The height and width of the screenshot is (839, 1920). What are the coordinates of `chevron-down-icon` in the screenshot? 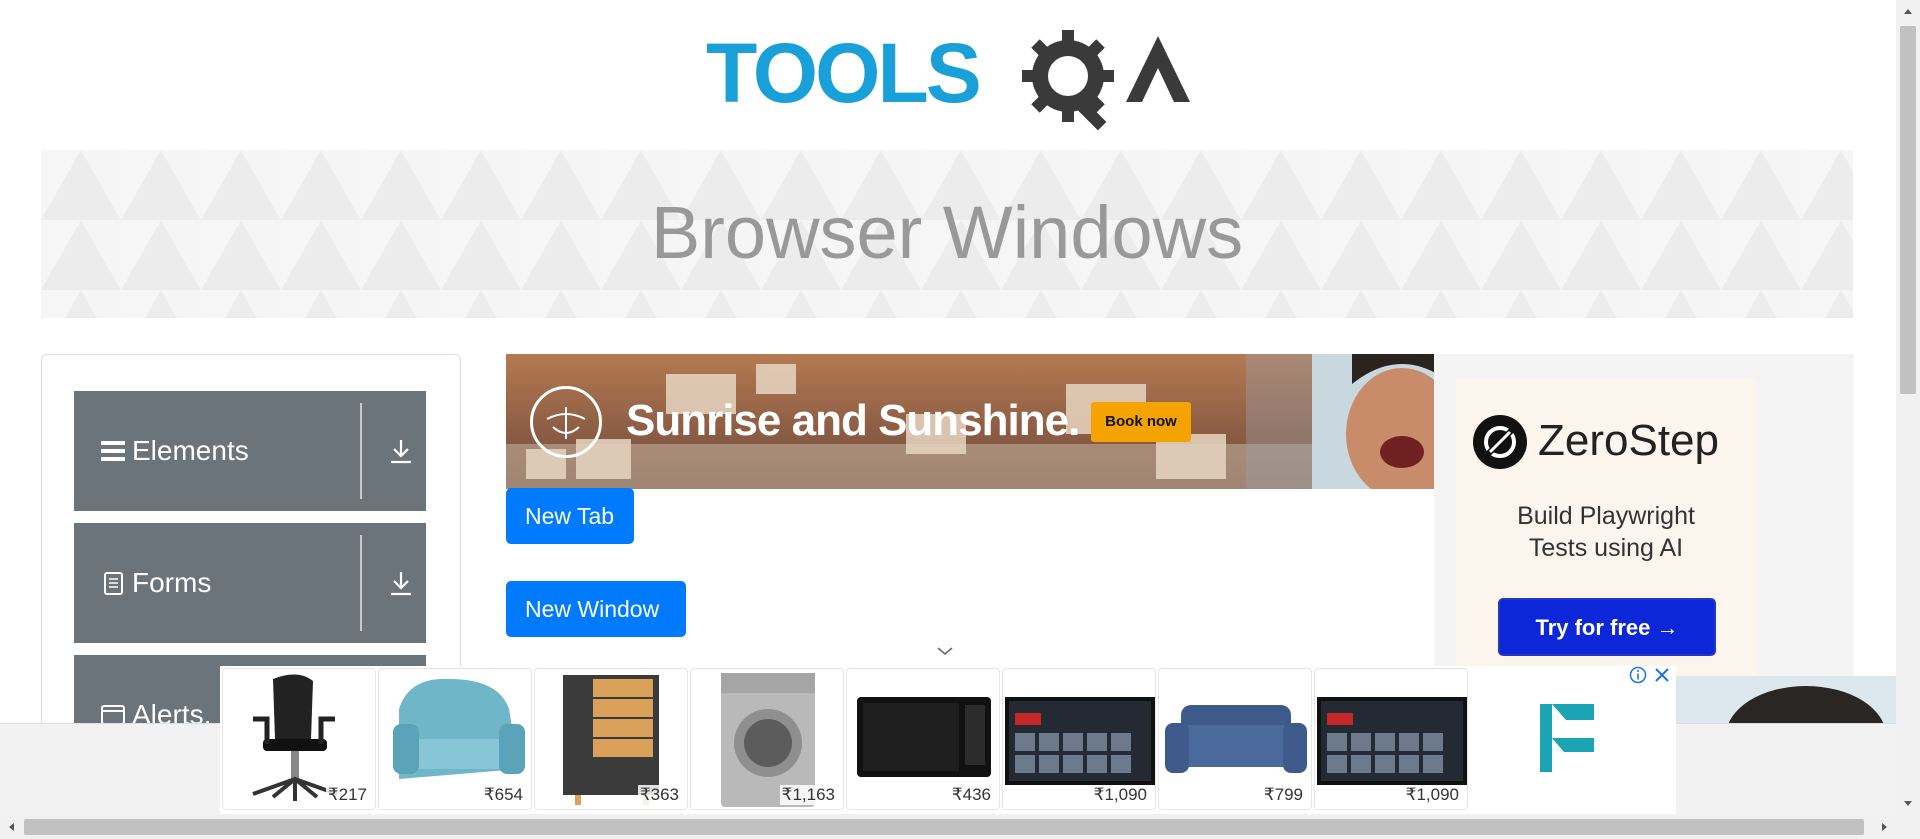 It's located at (945, 651).